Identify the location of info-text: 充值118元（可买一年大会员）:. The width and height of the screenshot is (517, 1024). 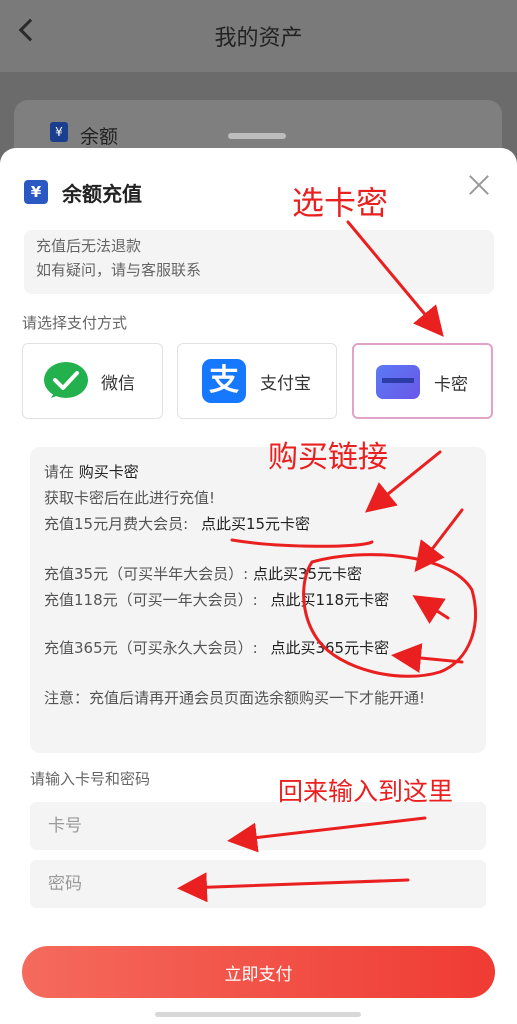
(151, 600).